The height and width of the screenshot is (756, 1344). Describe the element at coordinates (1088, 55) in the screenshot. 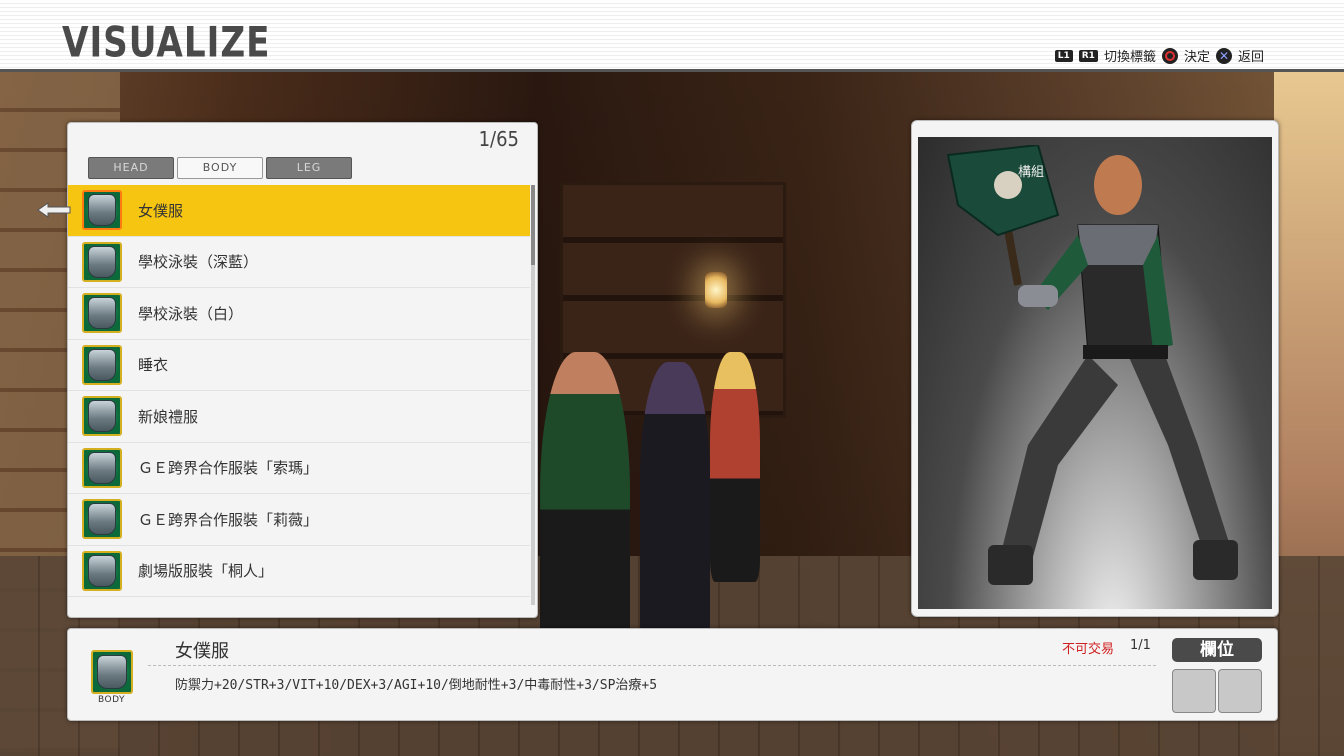

I see `r1-button-icon: R1` at that location.